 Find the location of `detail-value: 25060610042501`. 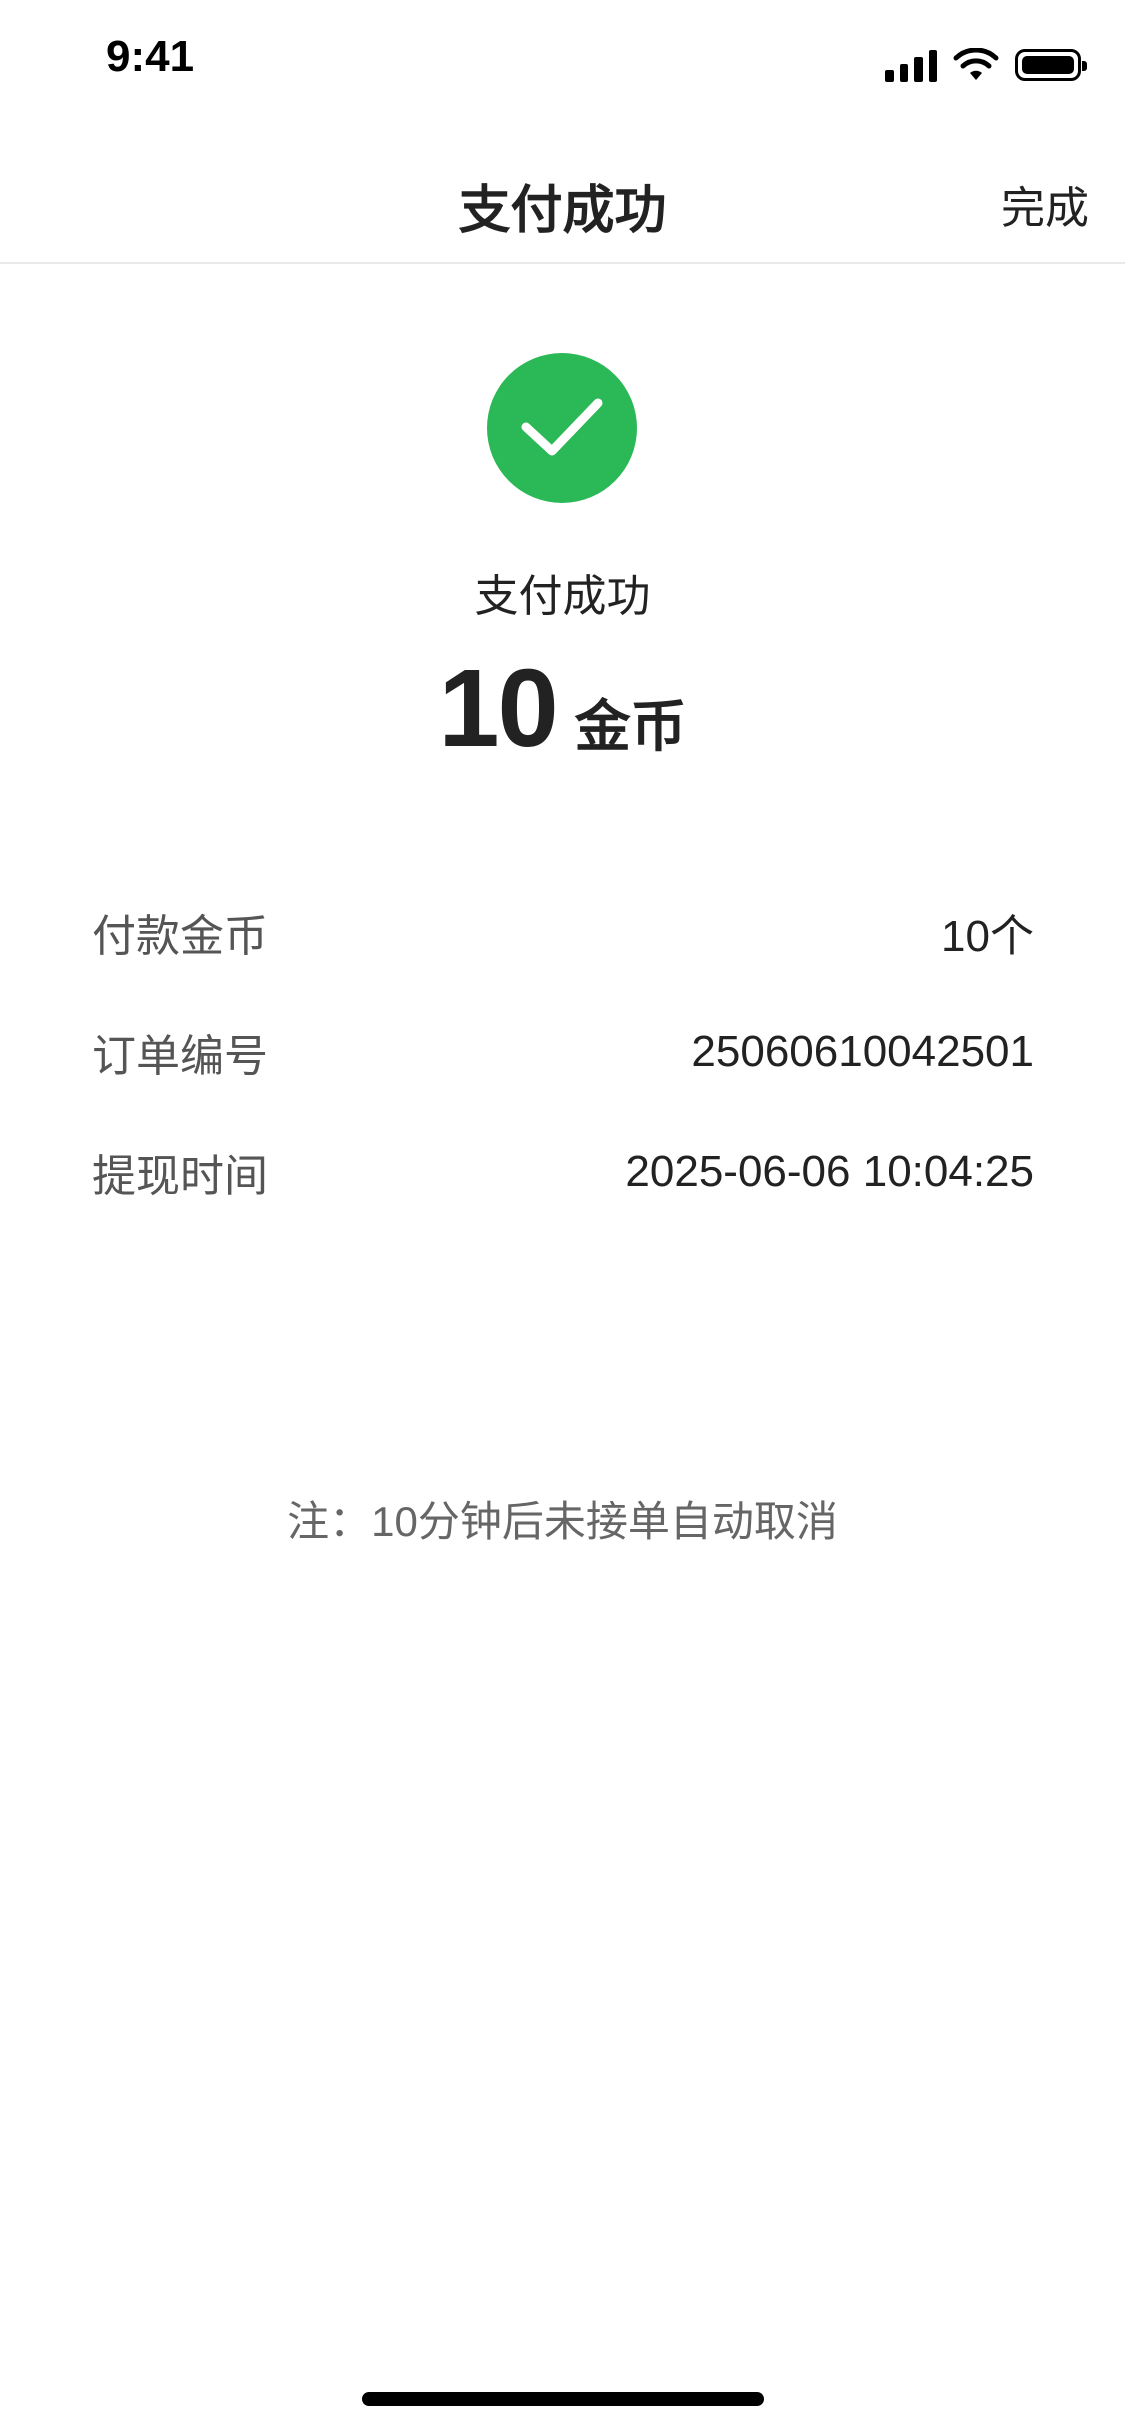

detail-value: 25060610042501 is located at coordinates (862, 1051).